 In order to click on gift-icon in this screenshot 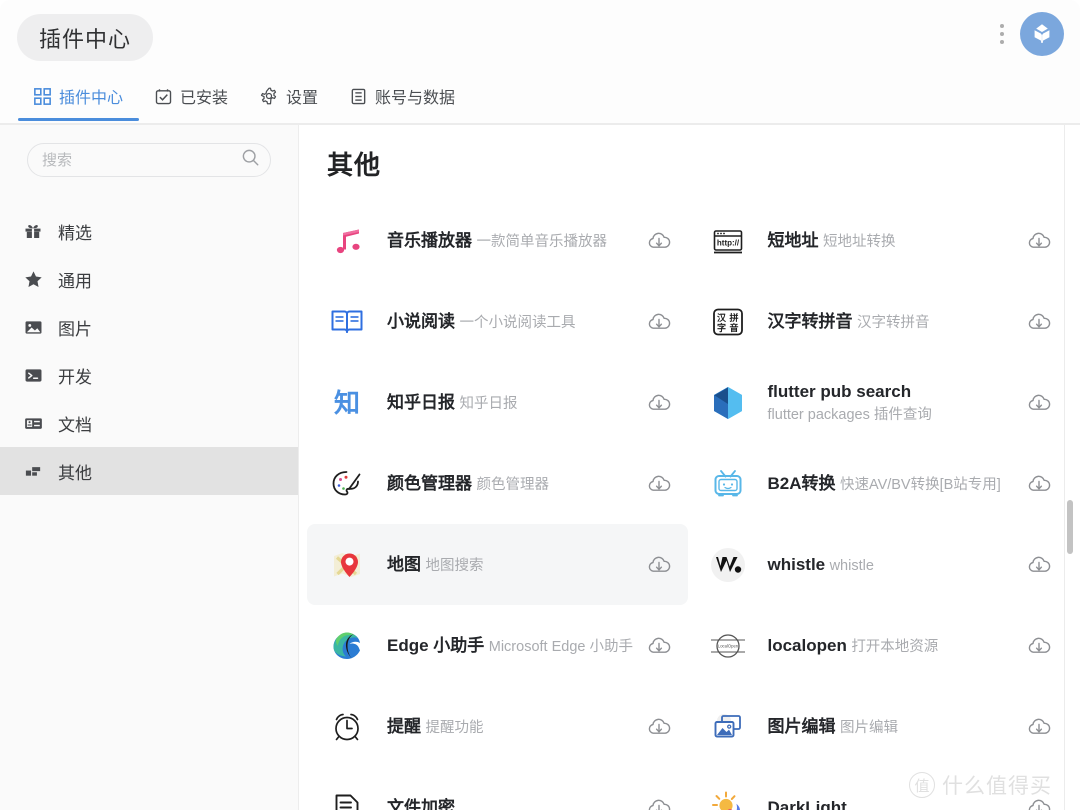, I will do `click(33, 231)`.